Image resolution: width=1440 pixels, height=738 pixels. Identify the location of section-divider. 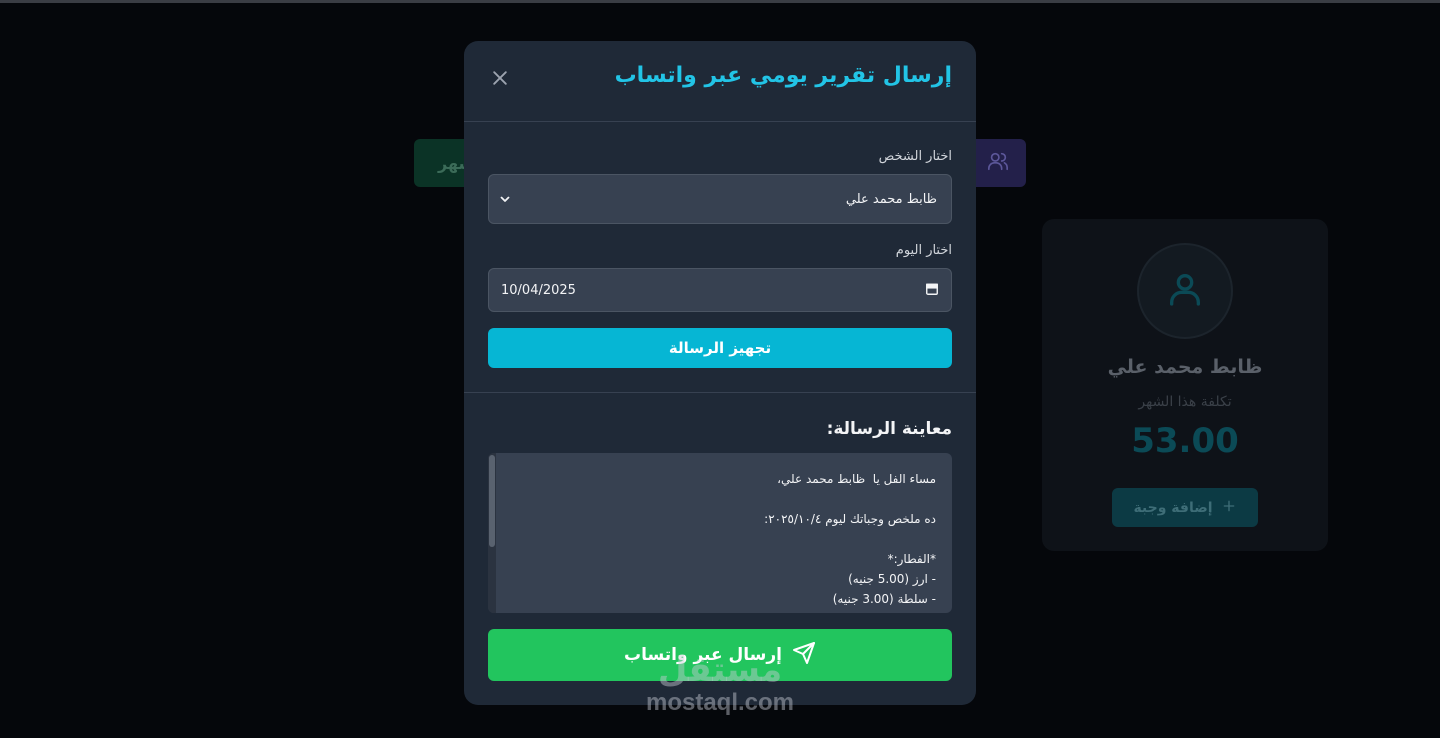
(720, 392).